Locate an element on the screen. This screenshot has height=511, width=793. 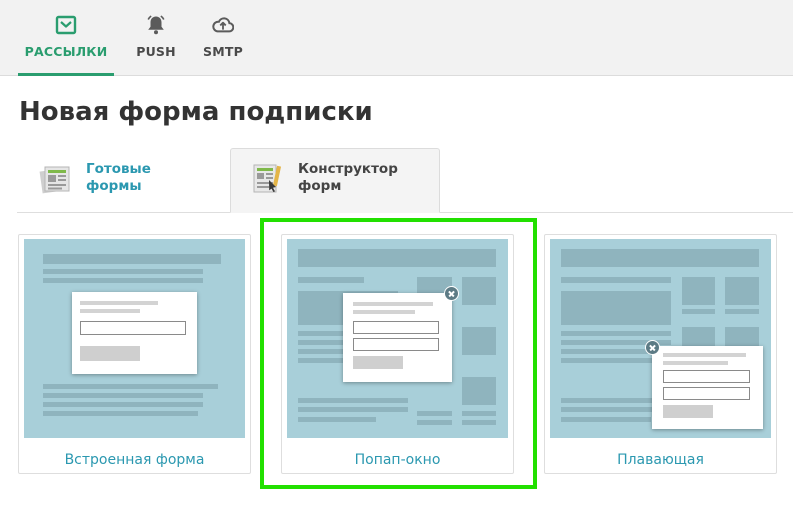
ready-forms-icon is located at coordinates (54, 180).